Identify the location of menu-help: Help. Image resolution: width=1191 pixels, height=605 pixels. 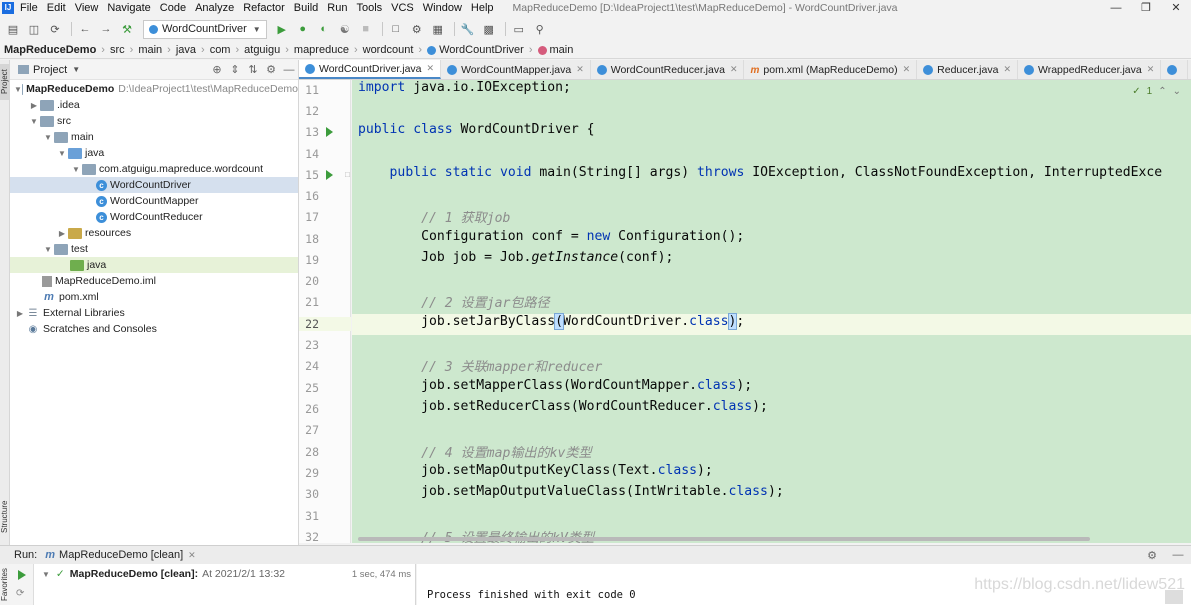
(482, 8).